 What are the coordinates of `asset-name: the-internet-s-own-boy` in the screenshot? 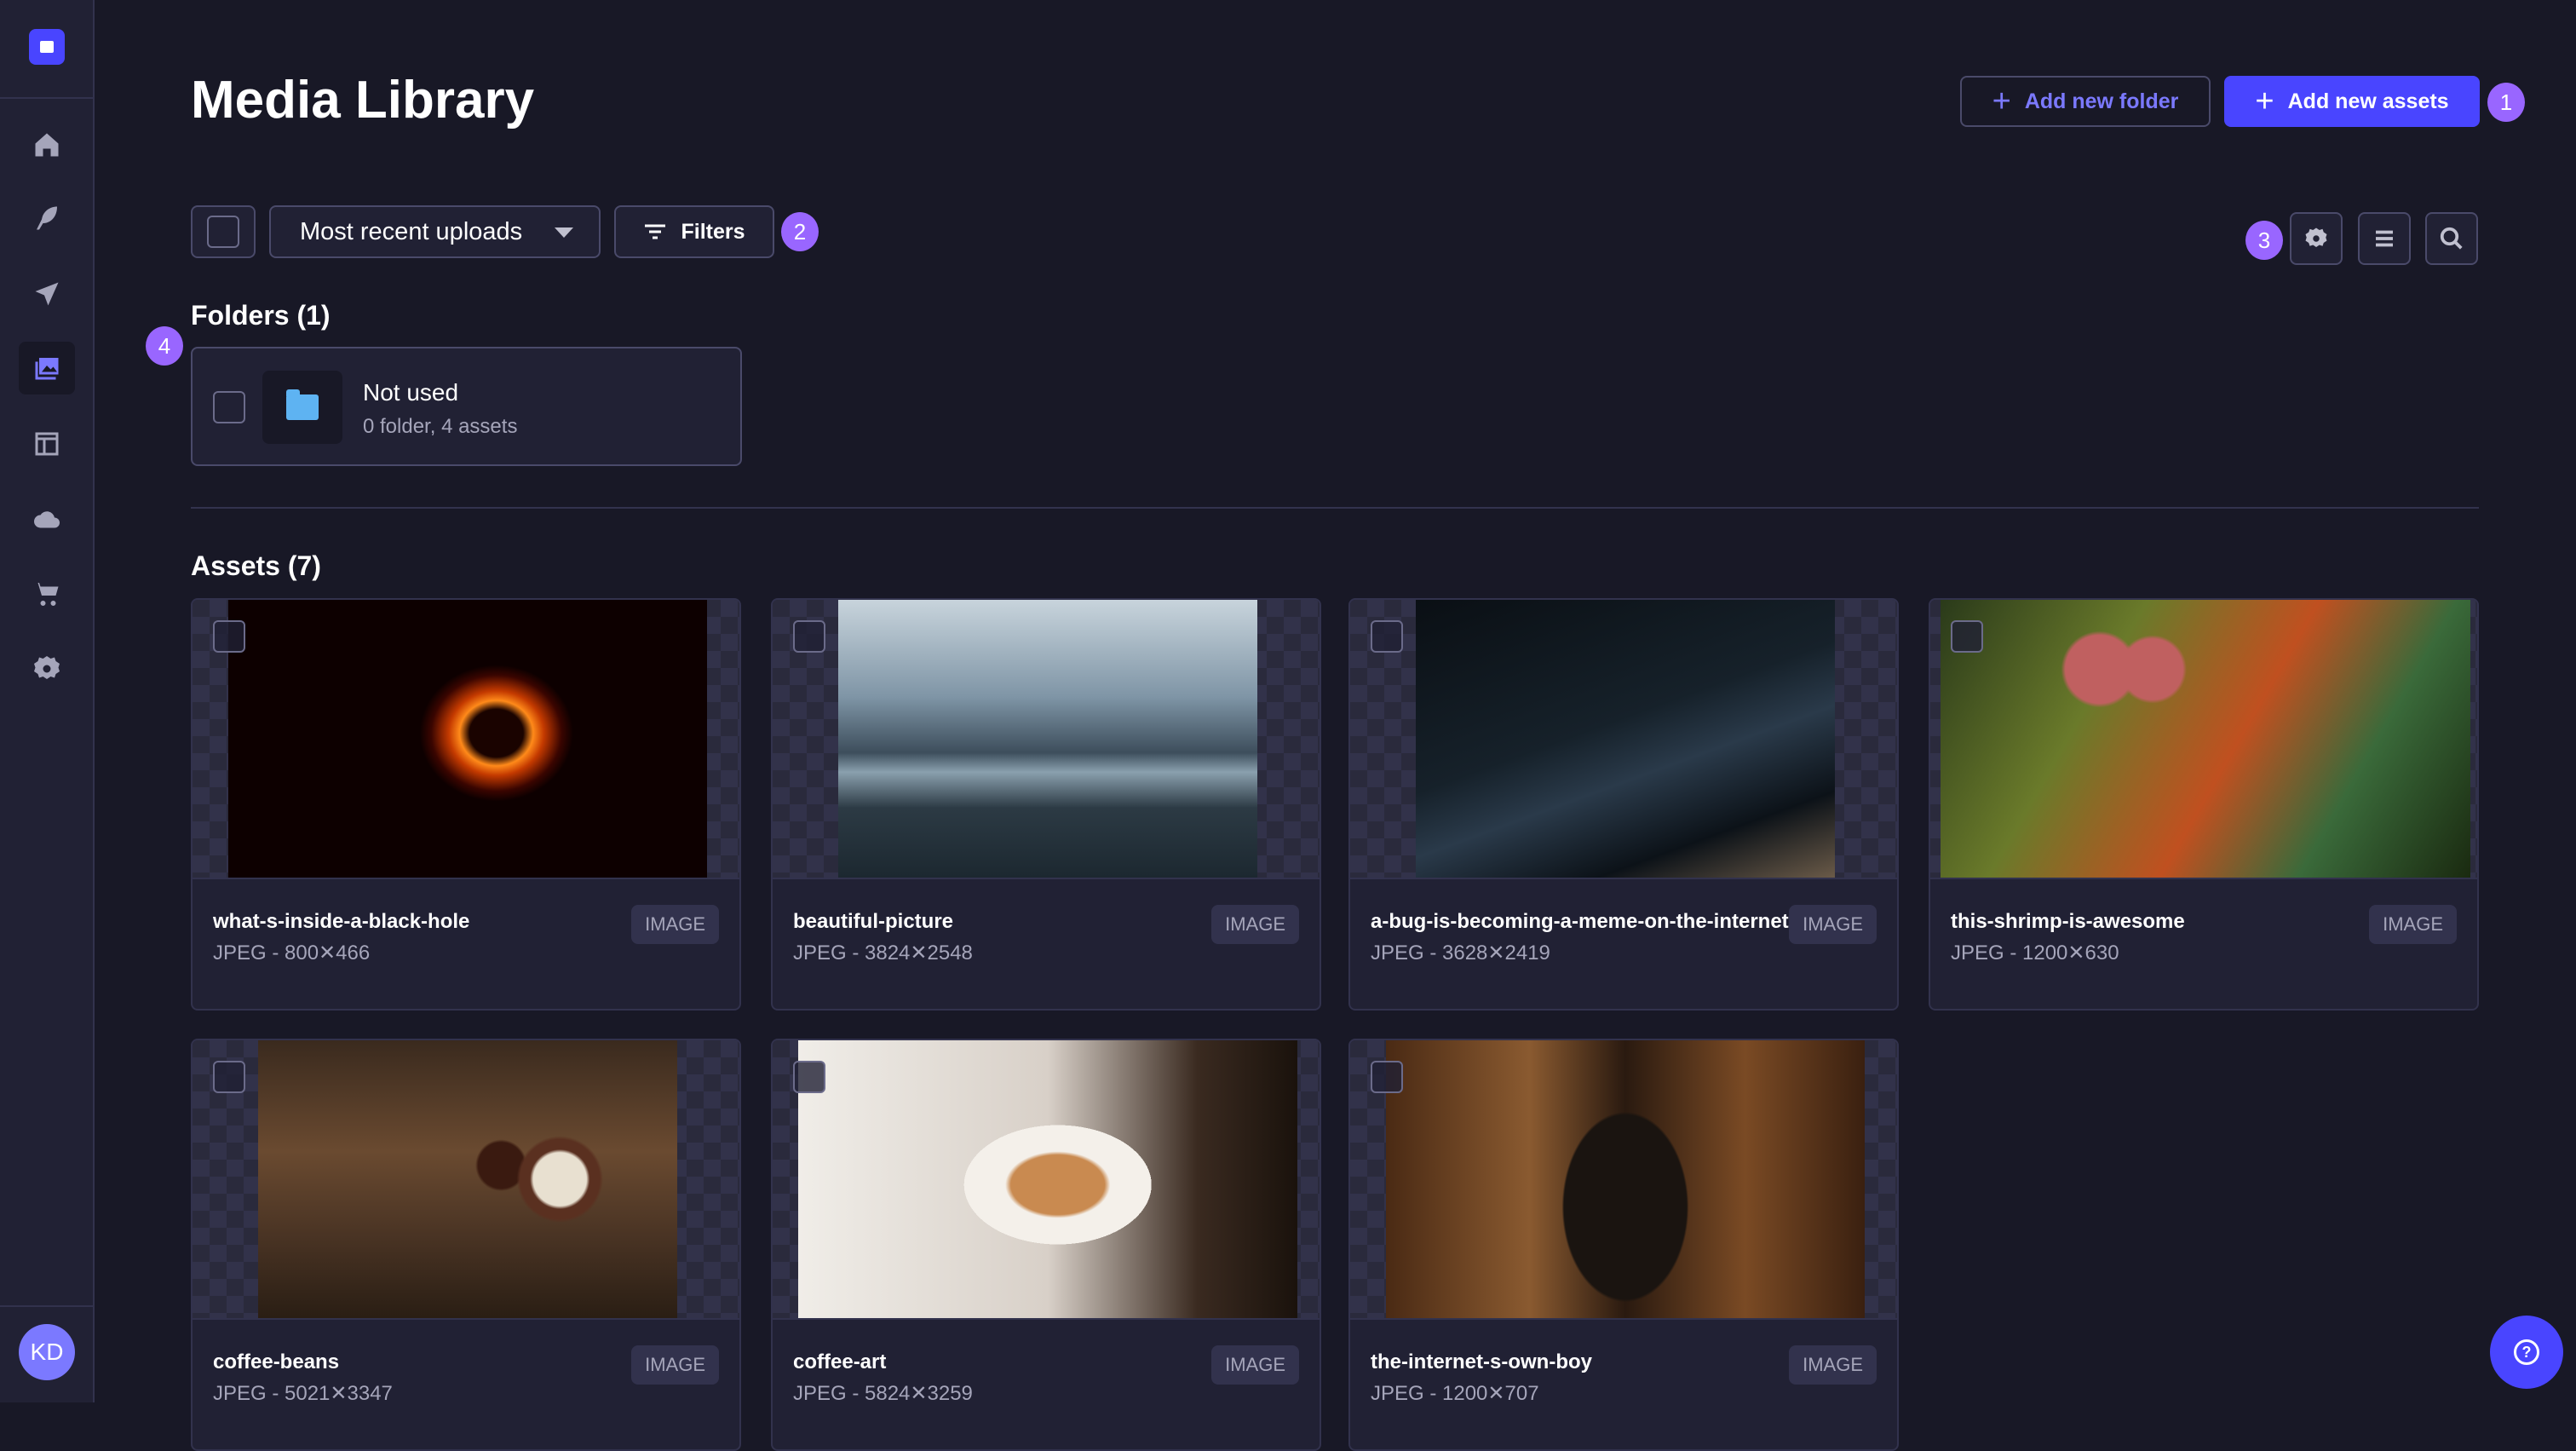 It's located at (1482, 1361).